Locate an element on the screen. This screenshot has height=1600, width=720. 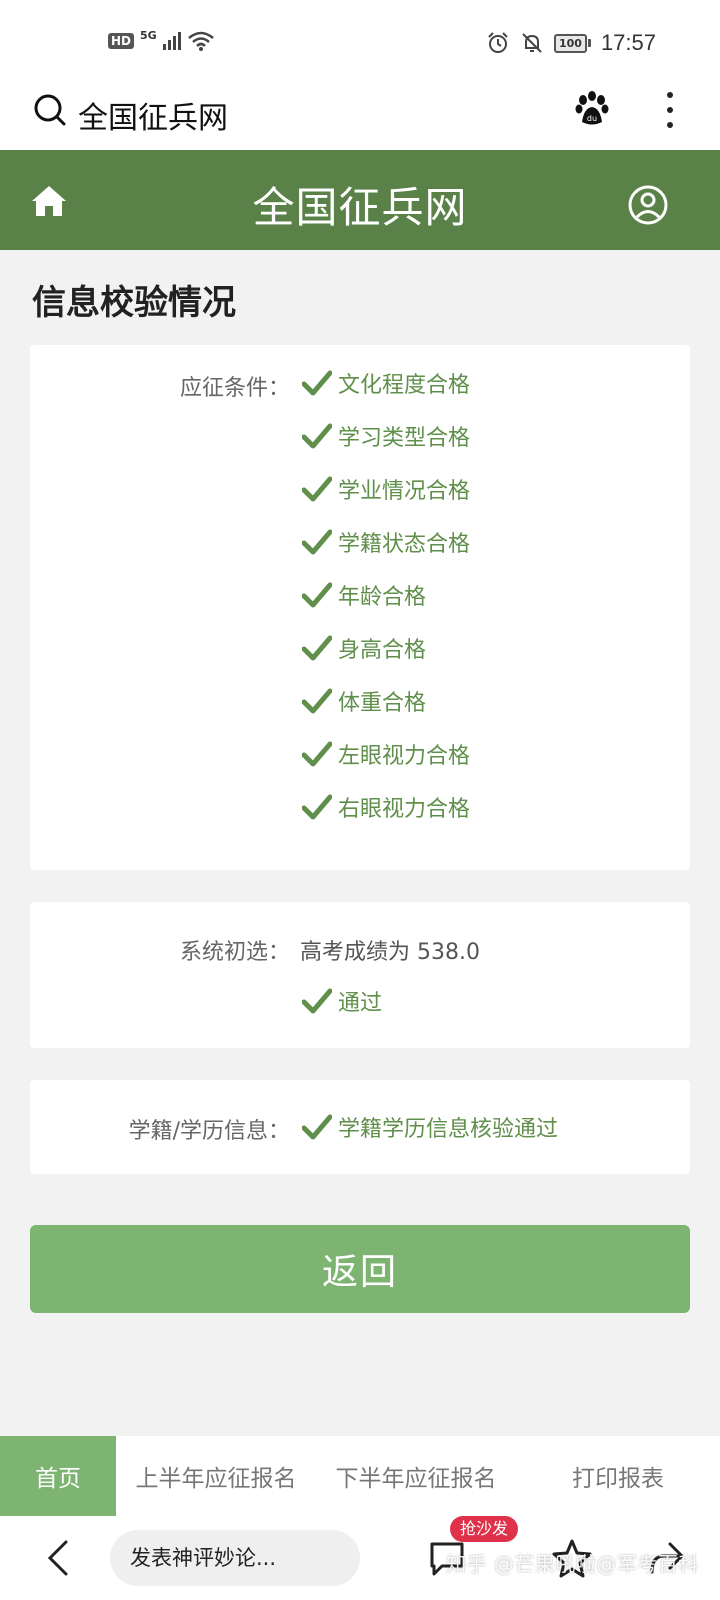
condition-text: 左眼视力合格 is located at coordinates (404, 756).